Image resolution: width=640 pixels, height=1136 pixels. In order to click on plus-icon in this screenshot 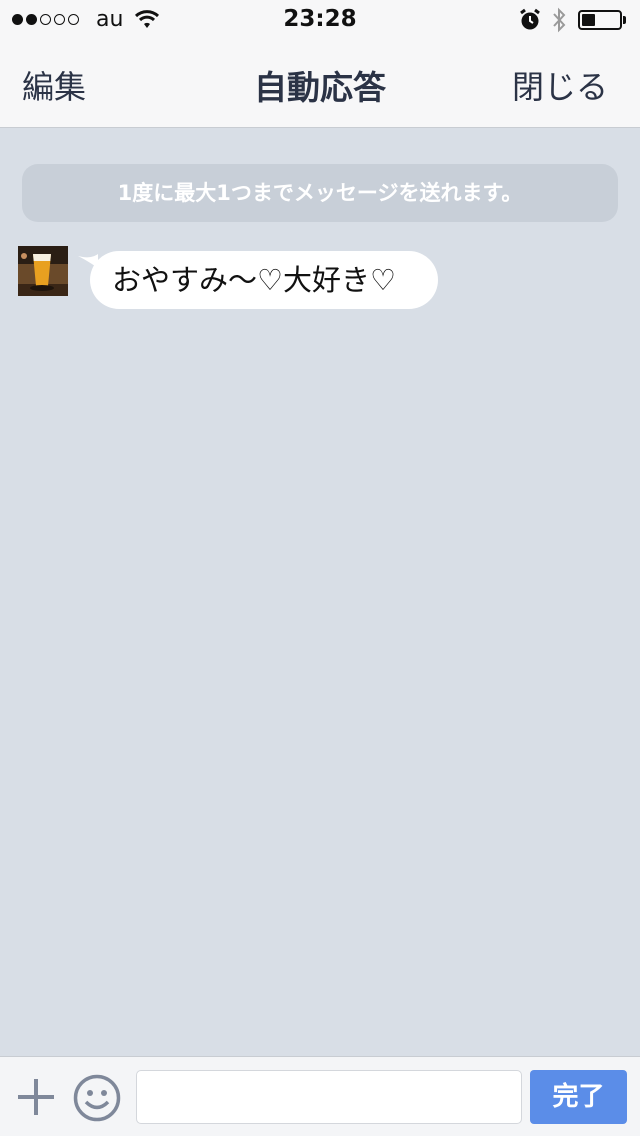, I will do `click(36, 1099)`.